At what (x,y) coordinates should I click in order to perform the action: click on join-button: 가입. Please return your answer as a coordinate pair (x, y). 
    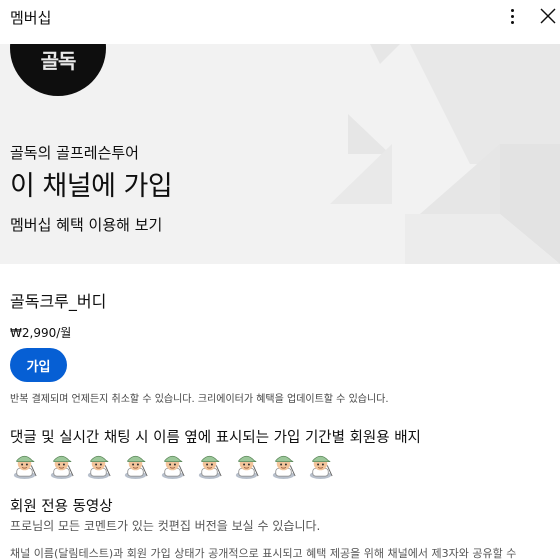
    Looking at the image, I should click on (38, 365).